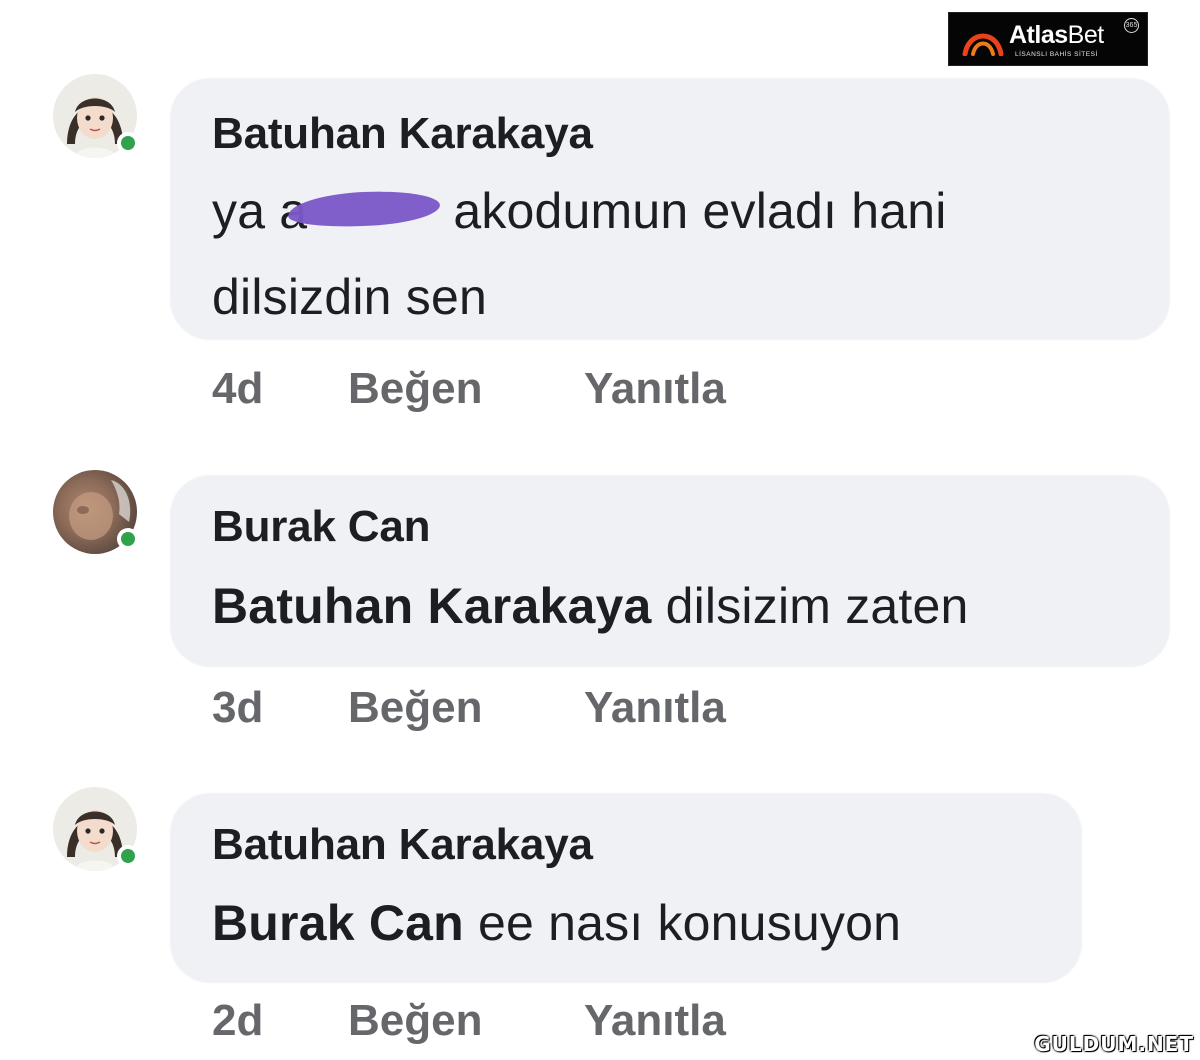 This screenshot has height=1060, width=1200. Describe the element at coordinates (321, 527) in the screenshot. I see `comment-author: Burak Can` at that location.